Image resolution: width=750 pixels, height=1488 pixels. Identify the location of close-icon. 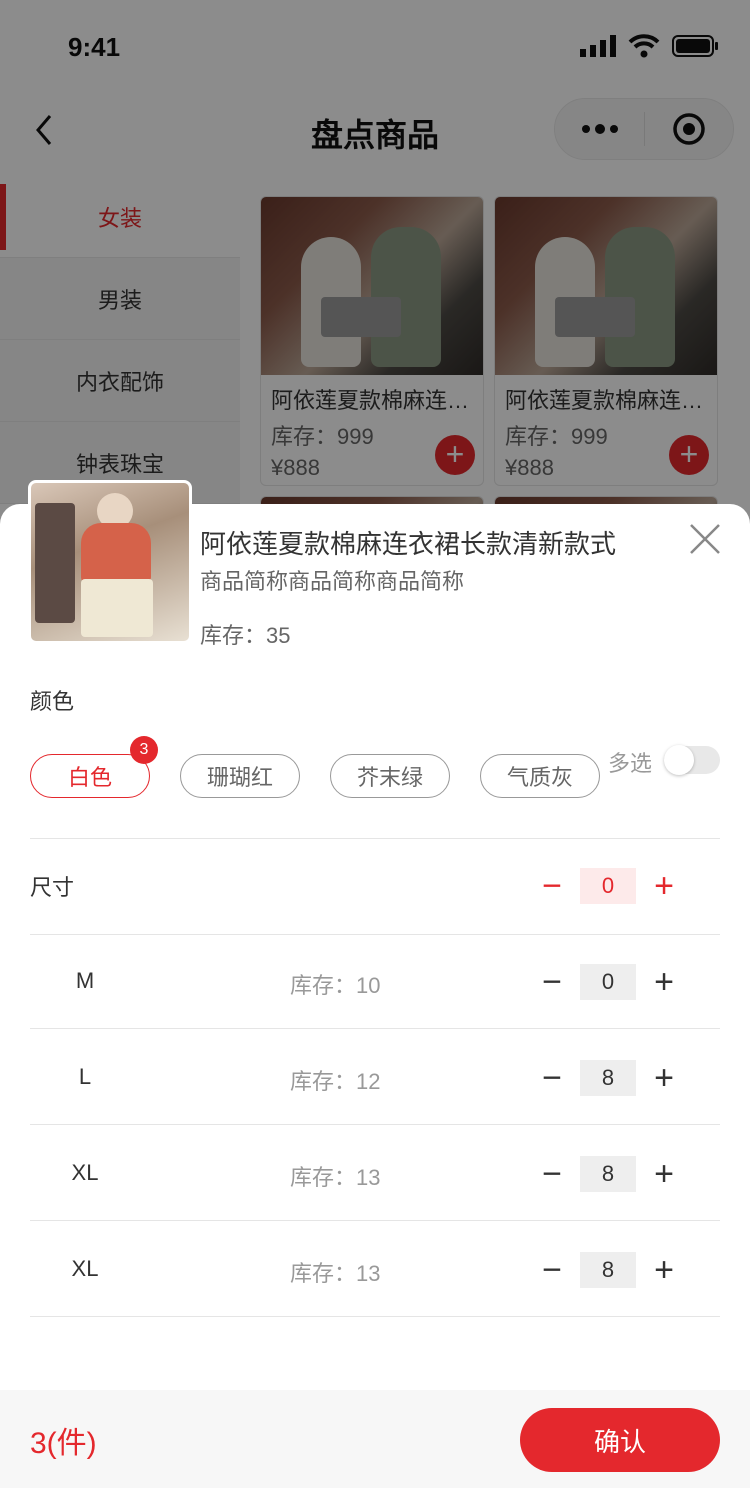
(705, 539).